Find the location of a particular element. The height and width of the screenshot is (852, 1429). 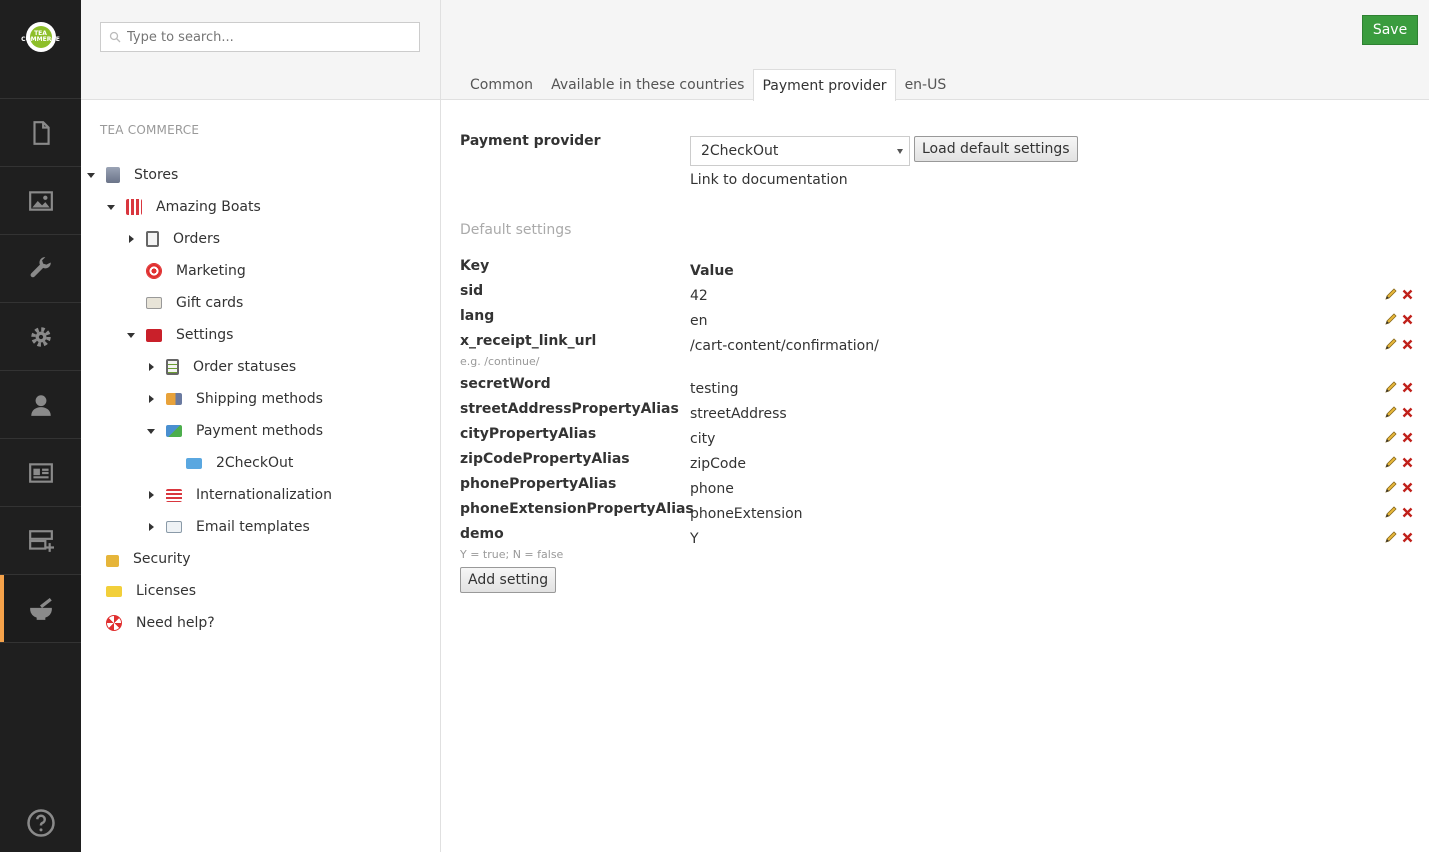

tree-item-label: Order statuses is located at coordinates (245, 367).